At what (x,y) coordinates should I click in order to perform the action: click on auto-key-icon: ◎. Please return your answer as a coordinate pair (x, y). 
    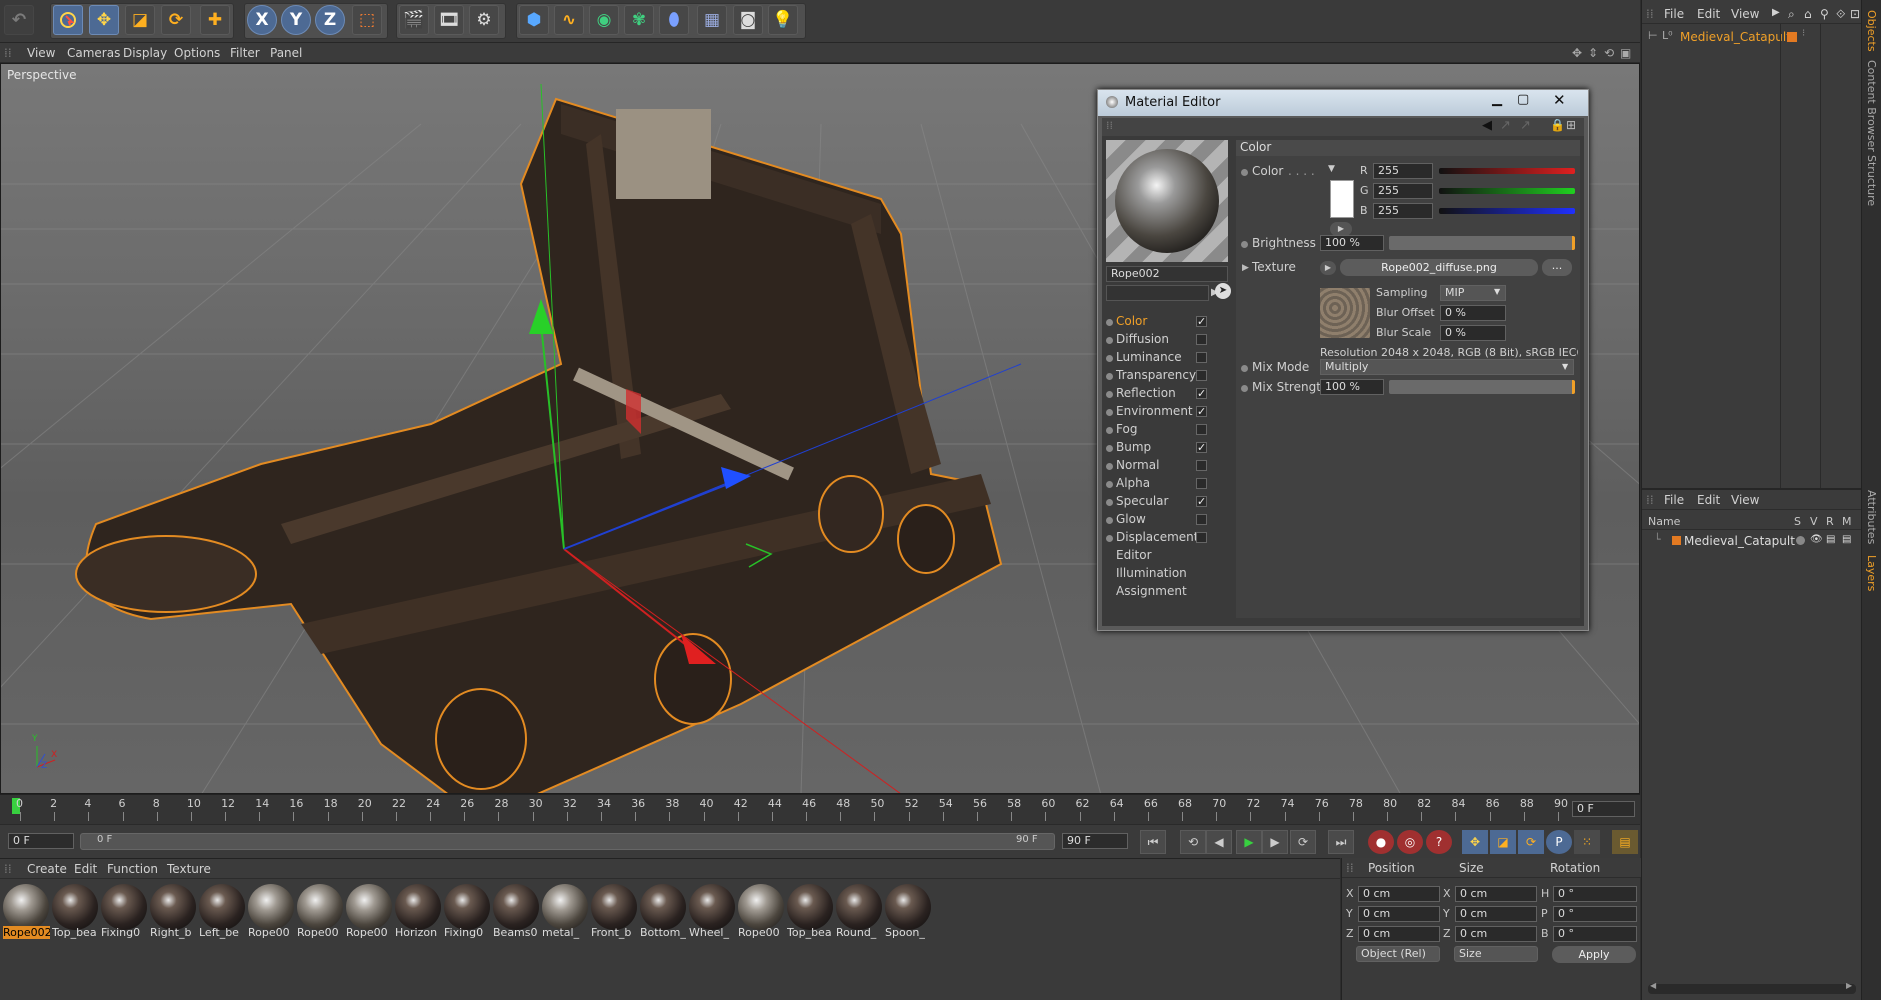
    Looking at the image, I should click on (1410, 842).